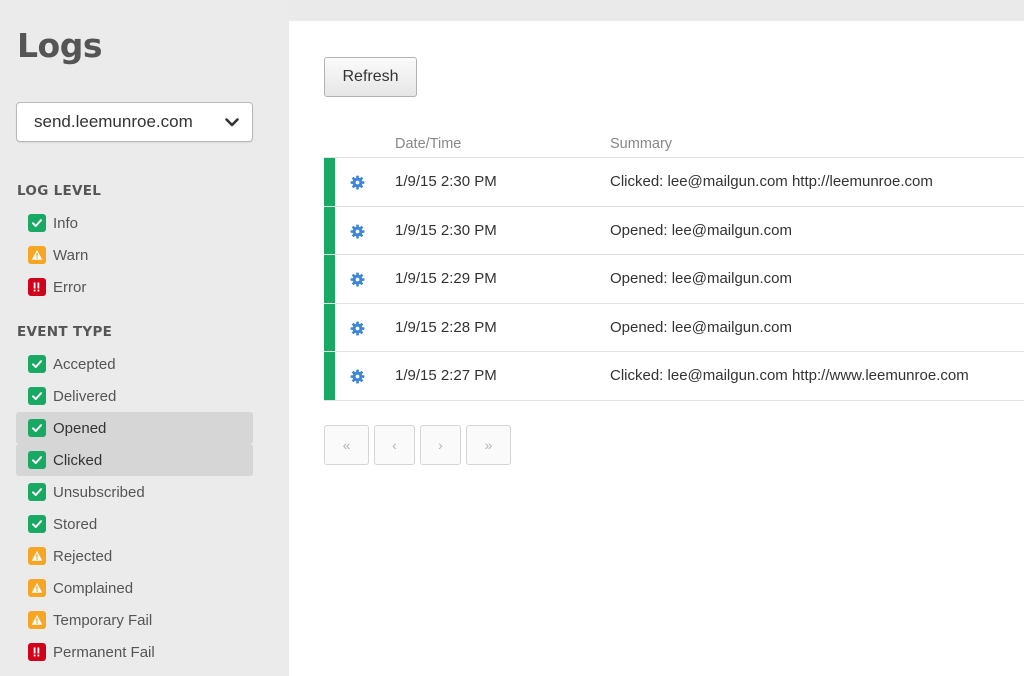 Image resolution: width=1024 pixels, height=676 pixels. I want to click on prev-page-button: ‹, so click(394, 445).